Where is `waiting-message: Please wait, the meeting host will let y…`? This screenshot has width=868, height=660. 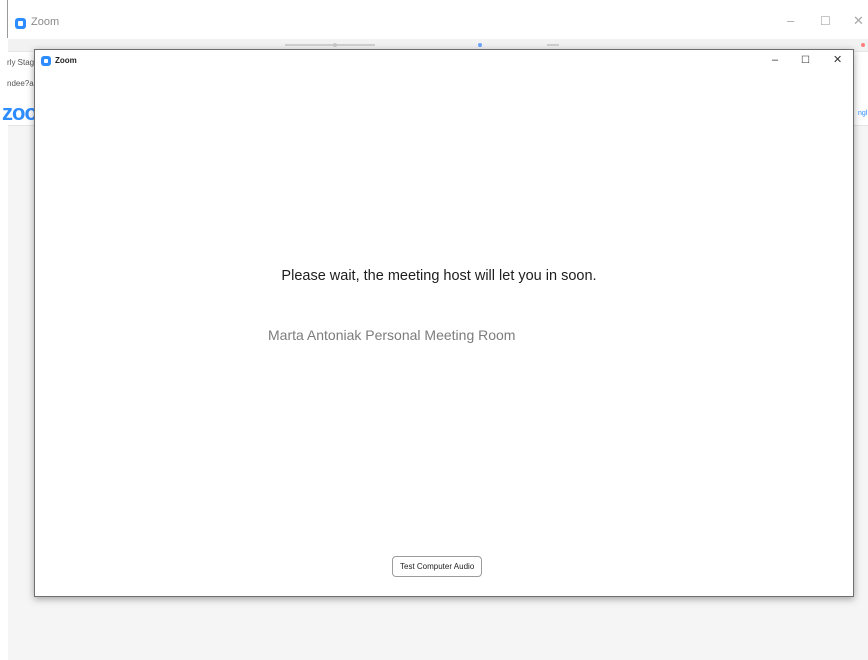 waiting-message: Please wait, the meeting host will let y… is located at coordinates (439, 276).